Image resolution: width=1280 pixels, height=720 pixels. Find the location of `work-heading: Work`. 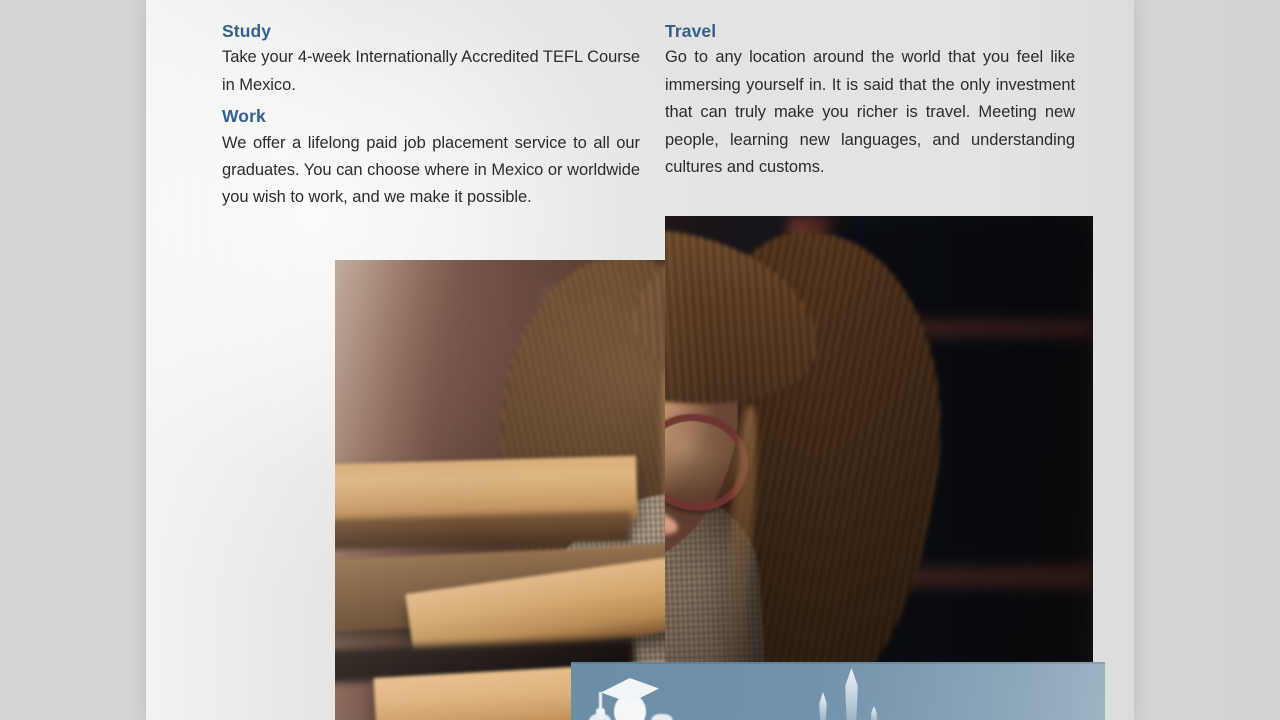

work-heading: Work is located at coordinates (244, 116).